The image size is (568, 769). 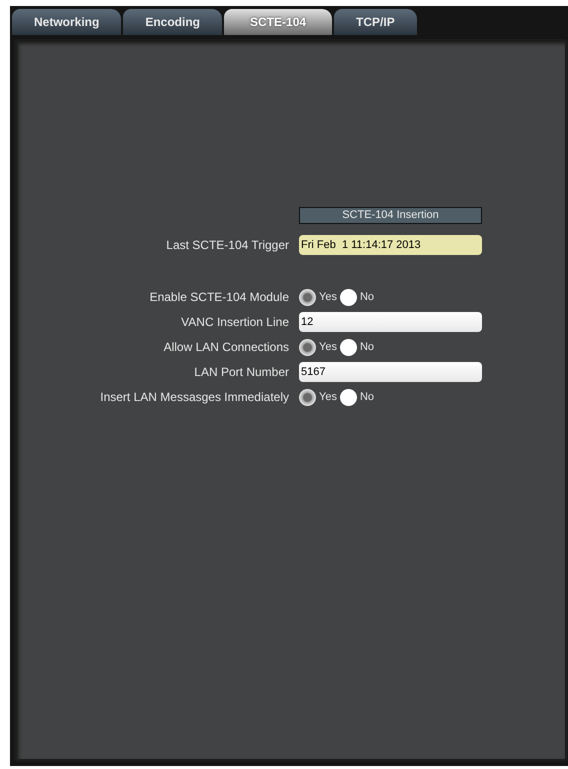 What do you see at coordinates (234, 322) in the screenshot?
I see `field-label: VANC Insertion Line` at bounding box center [234, 322].